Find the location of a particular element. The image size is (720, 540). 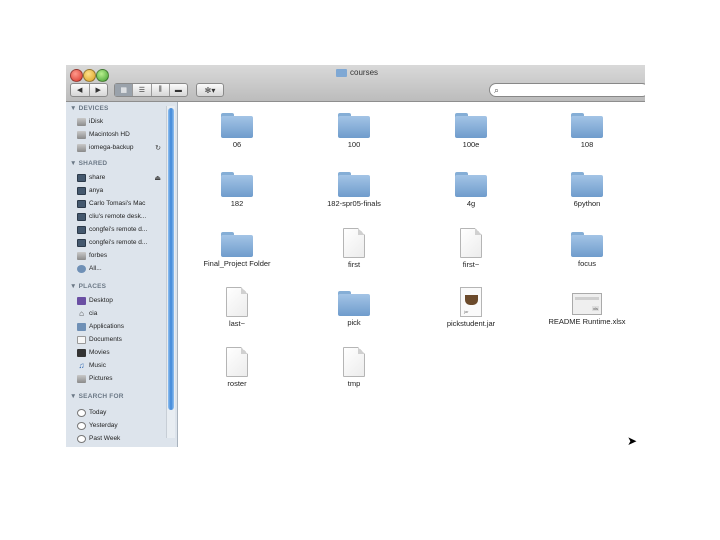

view-switcher: ▦ ☰ ⫼ ▬ is located at coordinates (151, 90).